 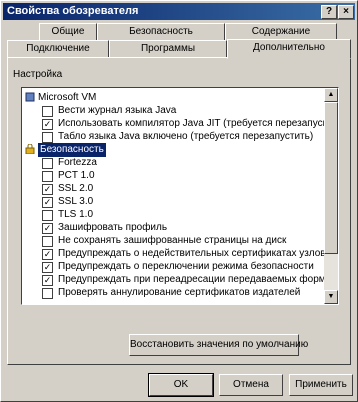 What do you see at coordinates (172, 228) in the screenshot?
I see `settings-checkbox-row: ✓ Зашифровать профиль` at bounding box center [172, 228].